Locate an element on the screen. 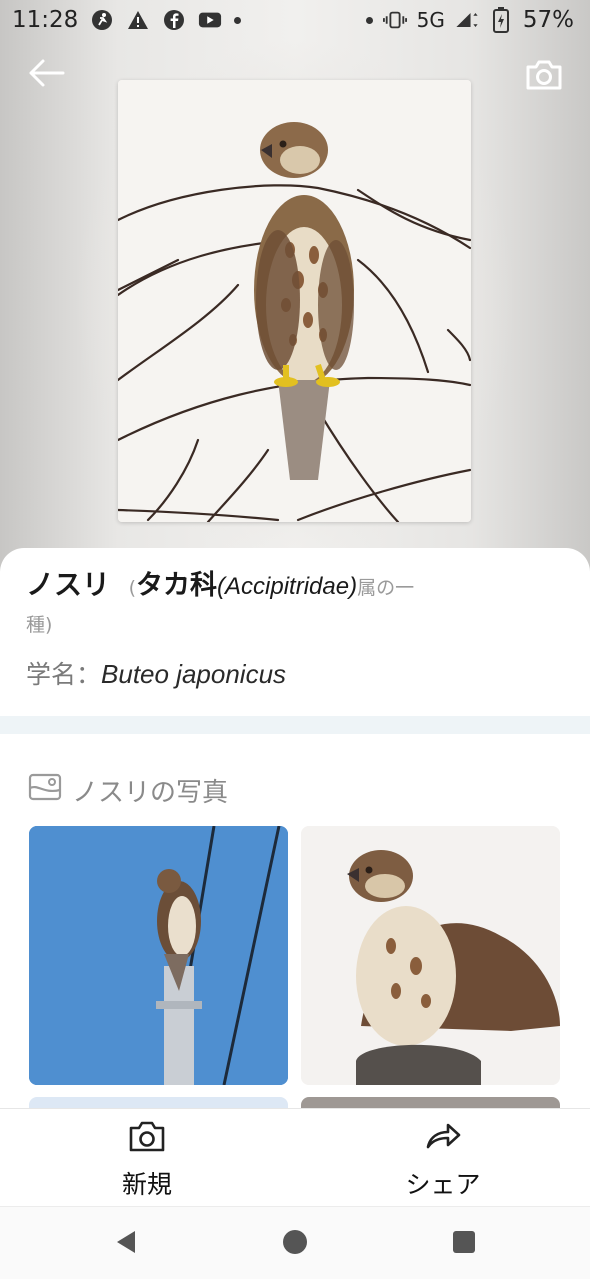 The height and width of the screenshot is (1279, 590). network-type: 5G is located at coordinates (430, 20).